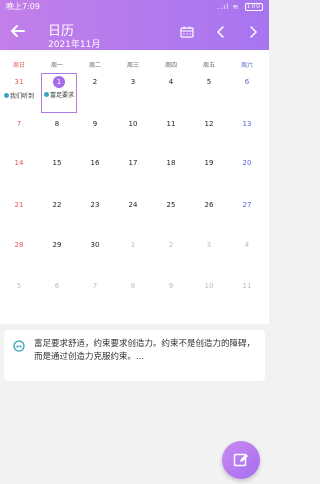 The image size is (320, 484). I want to click on day-cell: 18, so click(171, 180).